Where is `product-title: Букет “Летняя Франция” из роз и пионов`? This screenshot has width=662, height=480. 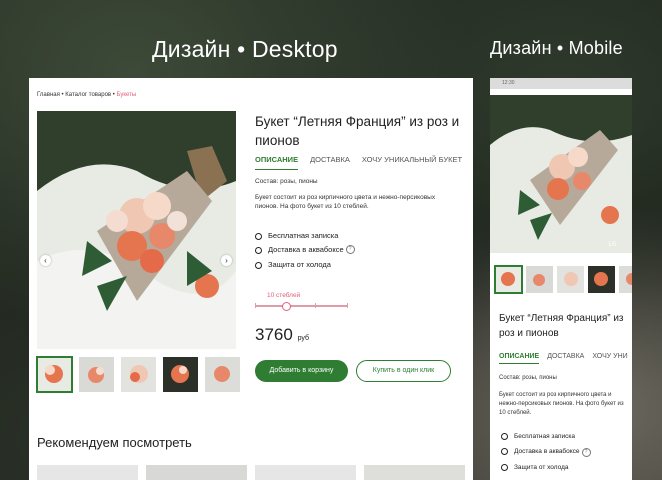
product-title: Букет “Летняя Франция” из роз и пионов is located at coordinates (357, 131).